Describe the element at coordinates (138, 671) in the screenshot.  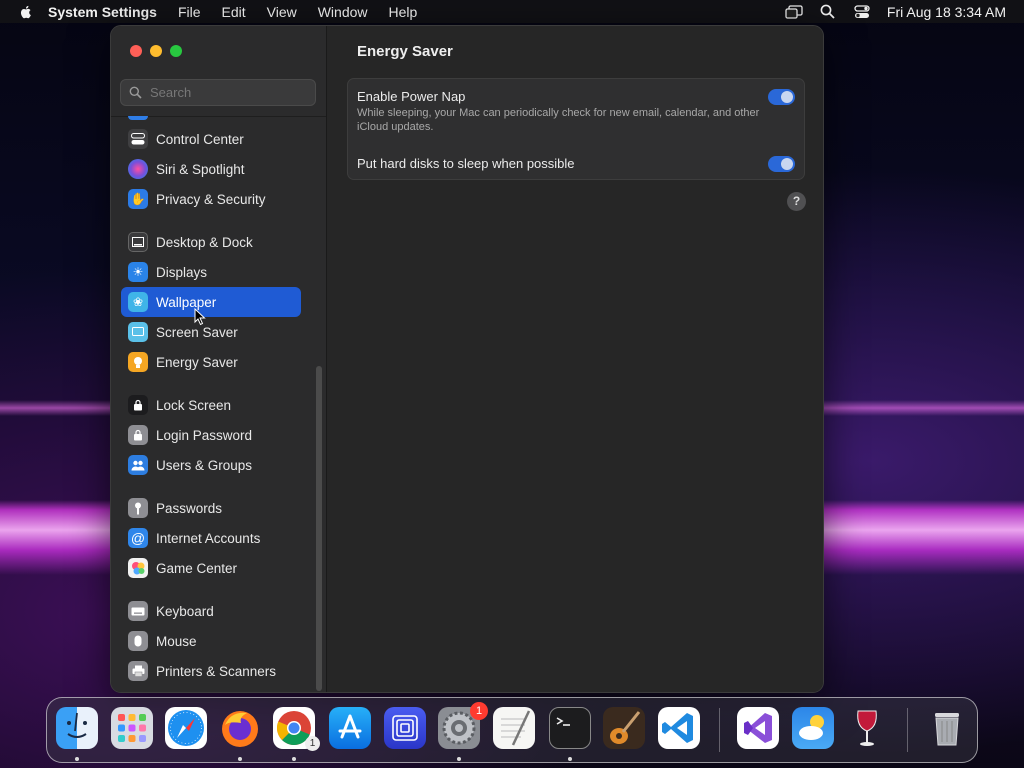
I see `printer-icon` at that location.